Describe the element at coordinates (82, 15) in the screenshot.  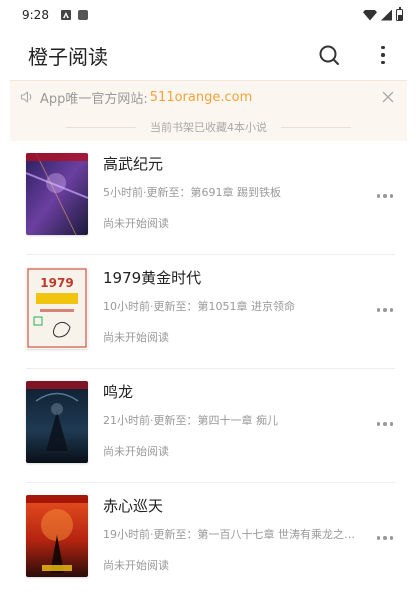
I see `square-notification-icon` at that location.